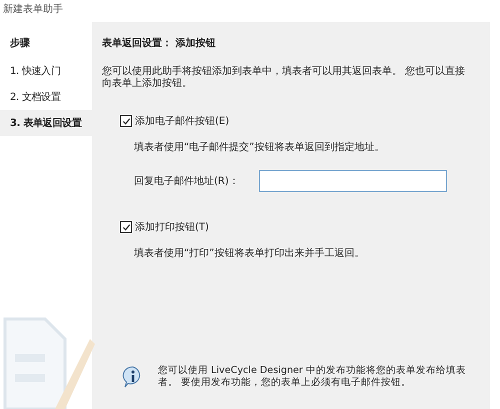 Image resolution: width=500 pixels, height=409 pixels. I want to click on email-input-field, so click(352, 181).